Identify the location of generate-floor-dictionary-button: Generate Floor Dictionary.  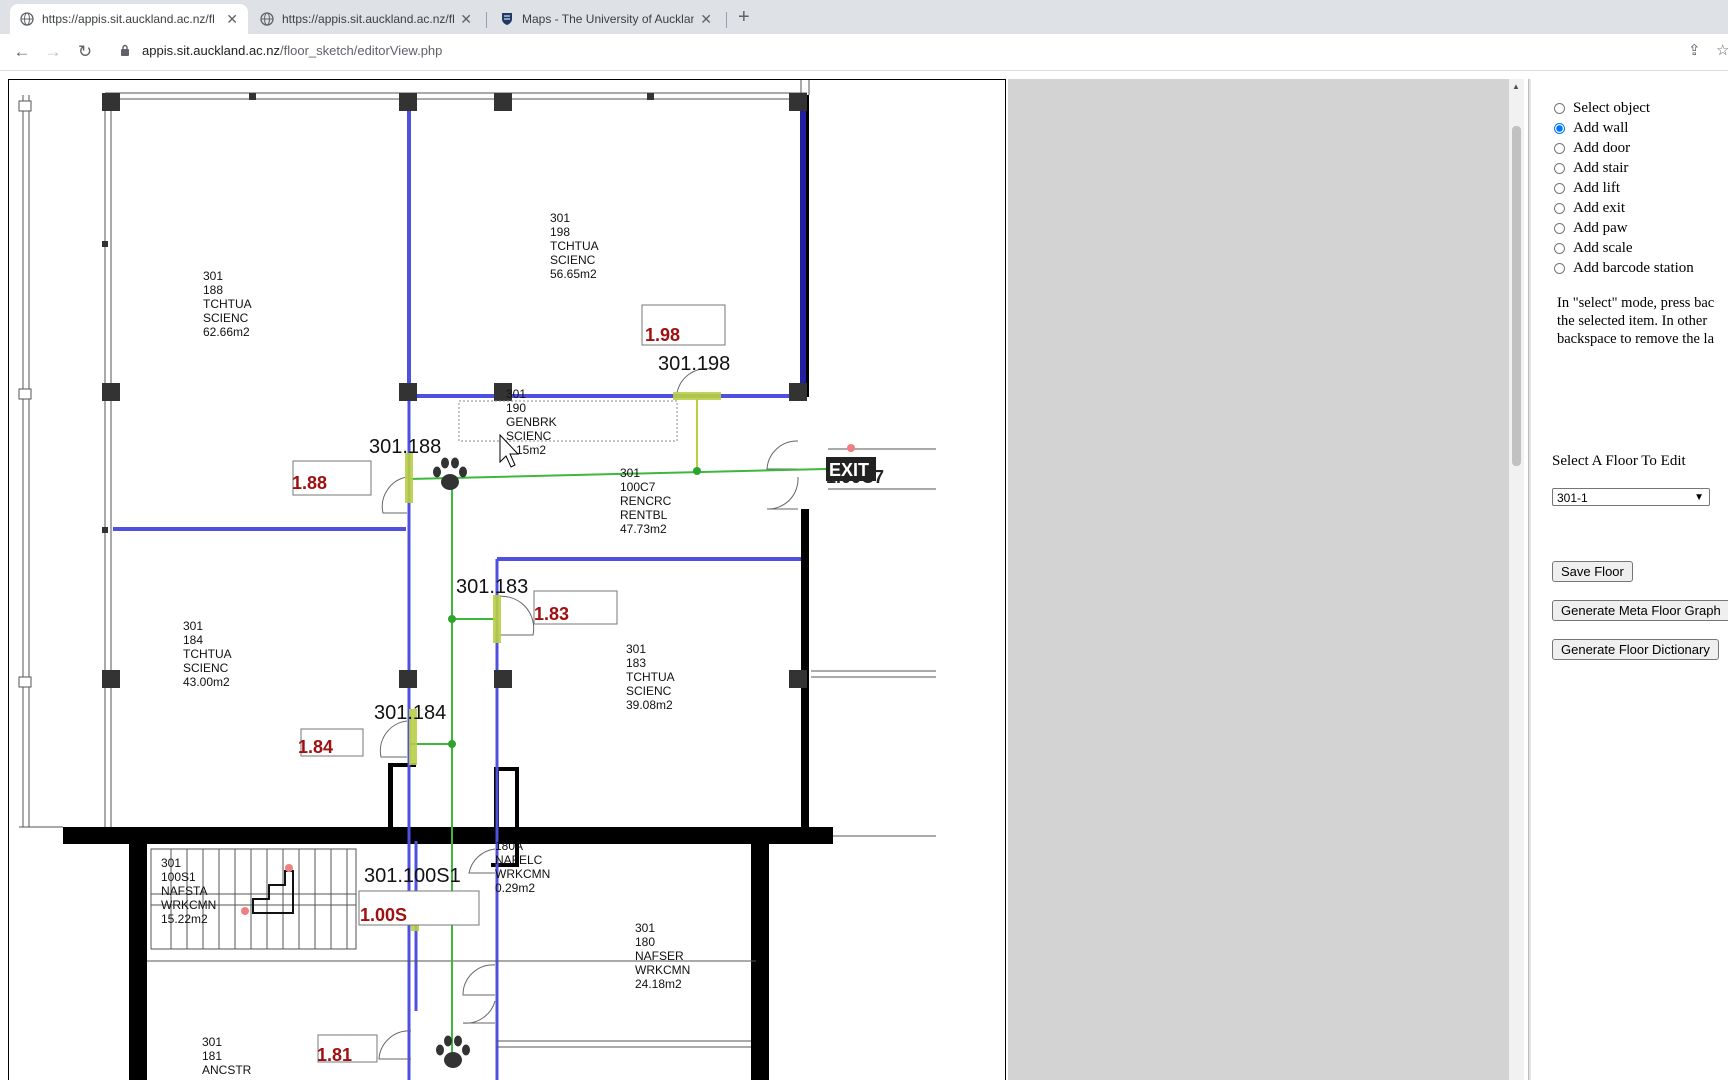
(1635, 649).